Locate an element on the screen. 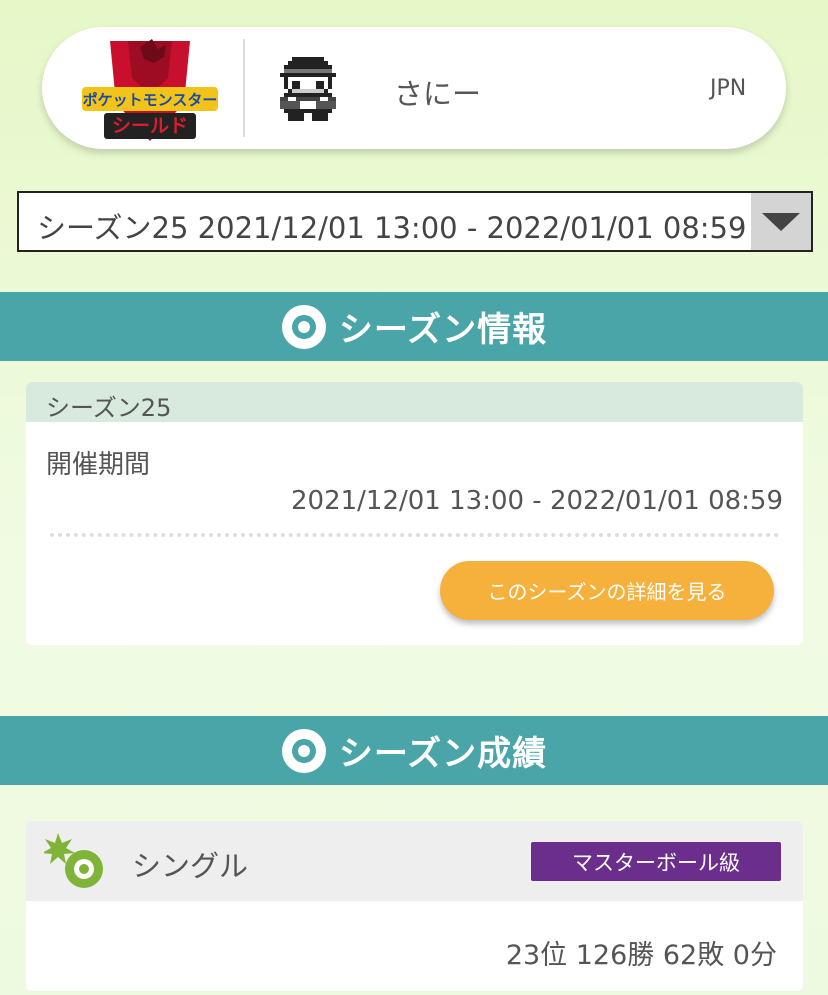  trainer-avatar-icon is located at coordinates (308, 89).